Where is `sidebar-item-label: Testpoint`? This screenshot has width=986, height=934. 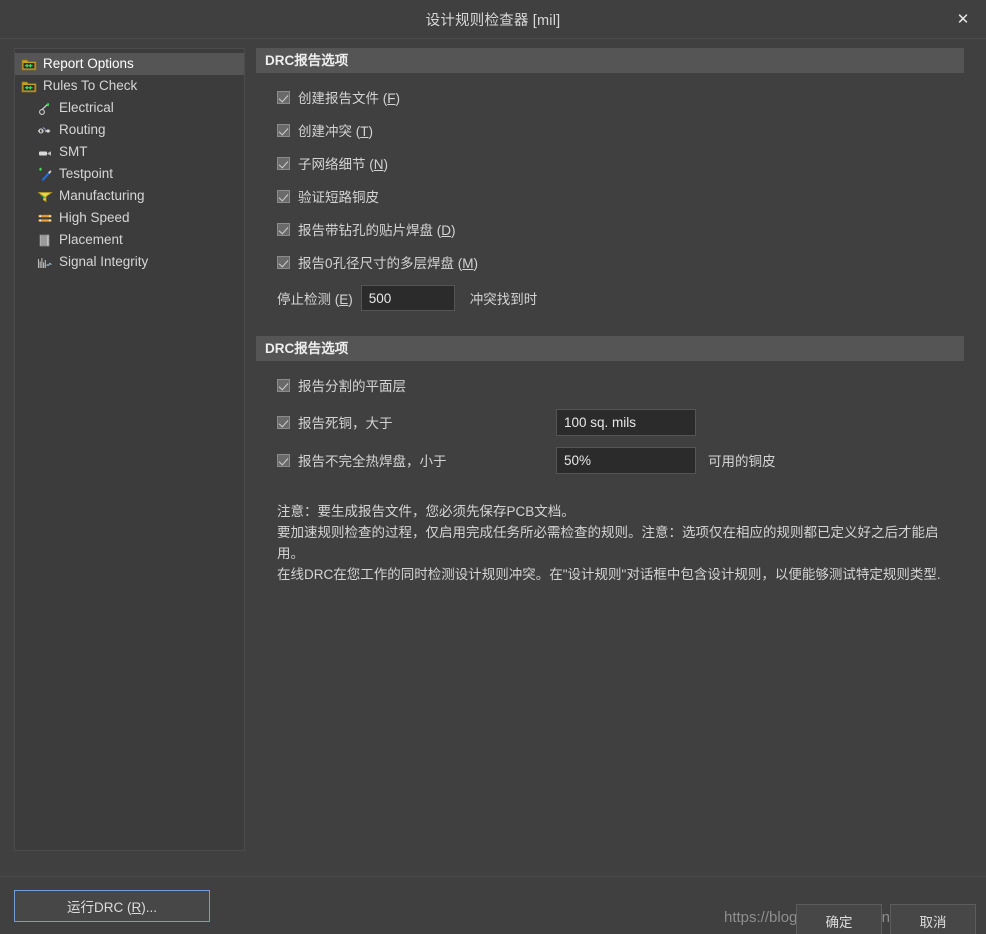
sidebar-item-label: Testpoint is located at coordinates (86, 174).